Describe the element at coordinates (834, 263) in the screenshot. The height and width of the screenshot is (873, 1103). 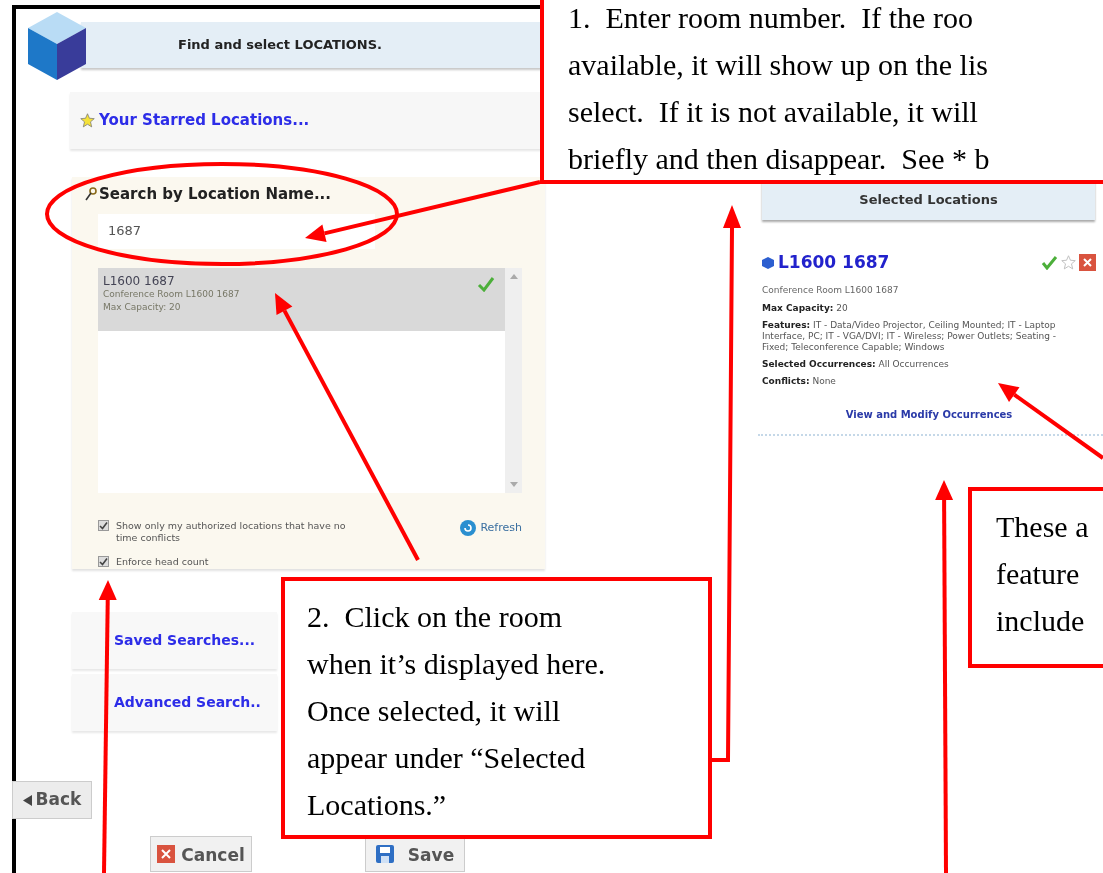
I see `location-name: L1600 1687` at that location.